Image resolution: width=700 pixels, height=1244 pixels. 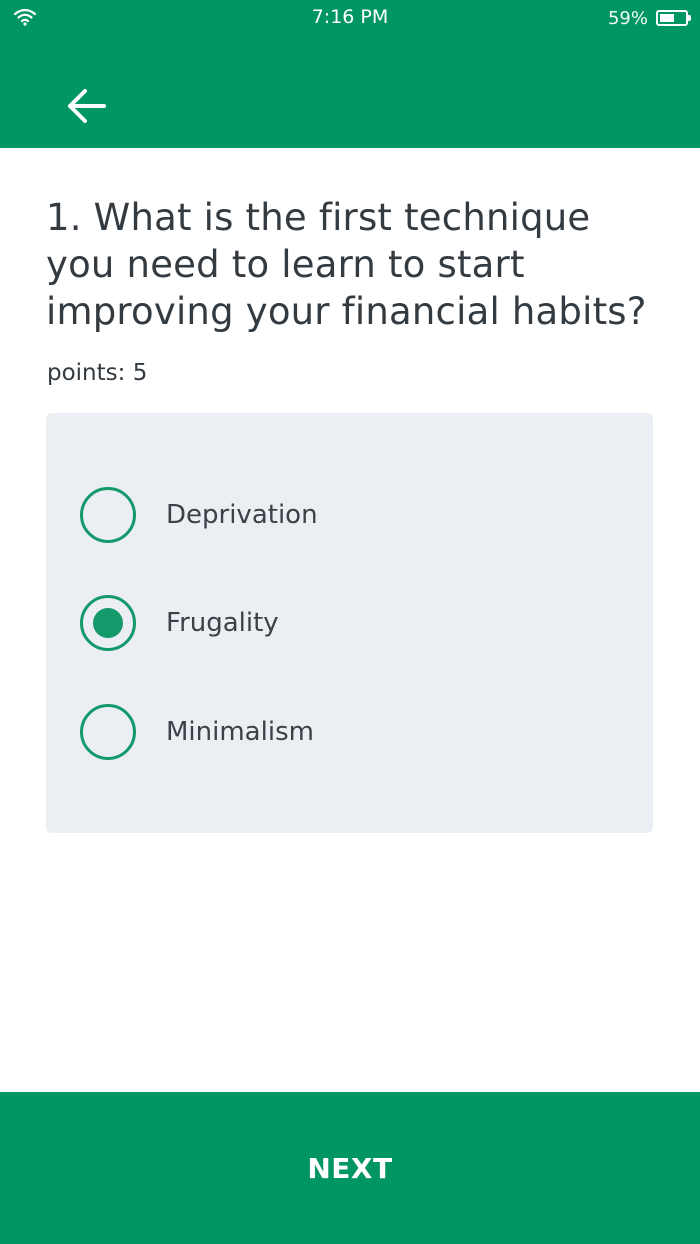 I want to click on arrow-left-icon, so click(x=87, y=106).